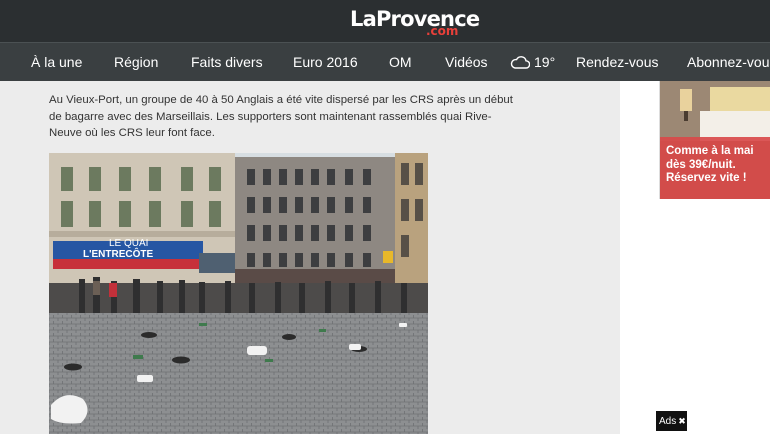 The height and width of the screenshot is (434, 770). Describe the element at coordinates (532, 62) in the screenshot. I see `nav-item-weather: 19°` at that location.